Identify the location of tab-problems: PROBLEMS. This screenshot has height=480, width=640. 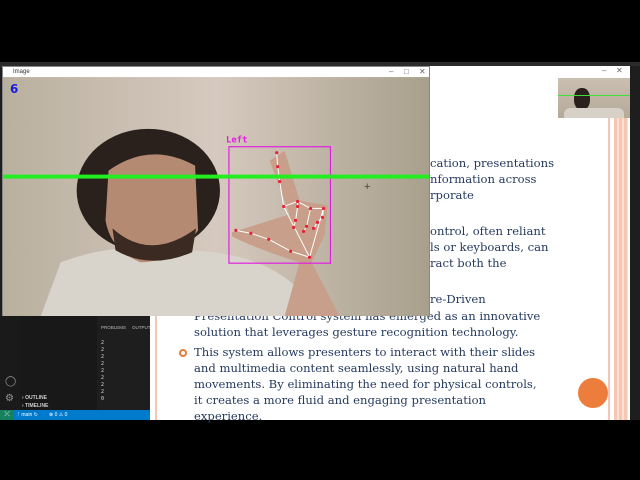
(113, 327).